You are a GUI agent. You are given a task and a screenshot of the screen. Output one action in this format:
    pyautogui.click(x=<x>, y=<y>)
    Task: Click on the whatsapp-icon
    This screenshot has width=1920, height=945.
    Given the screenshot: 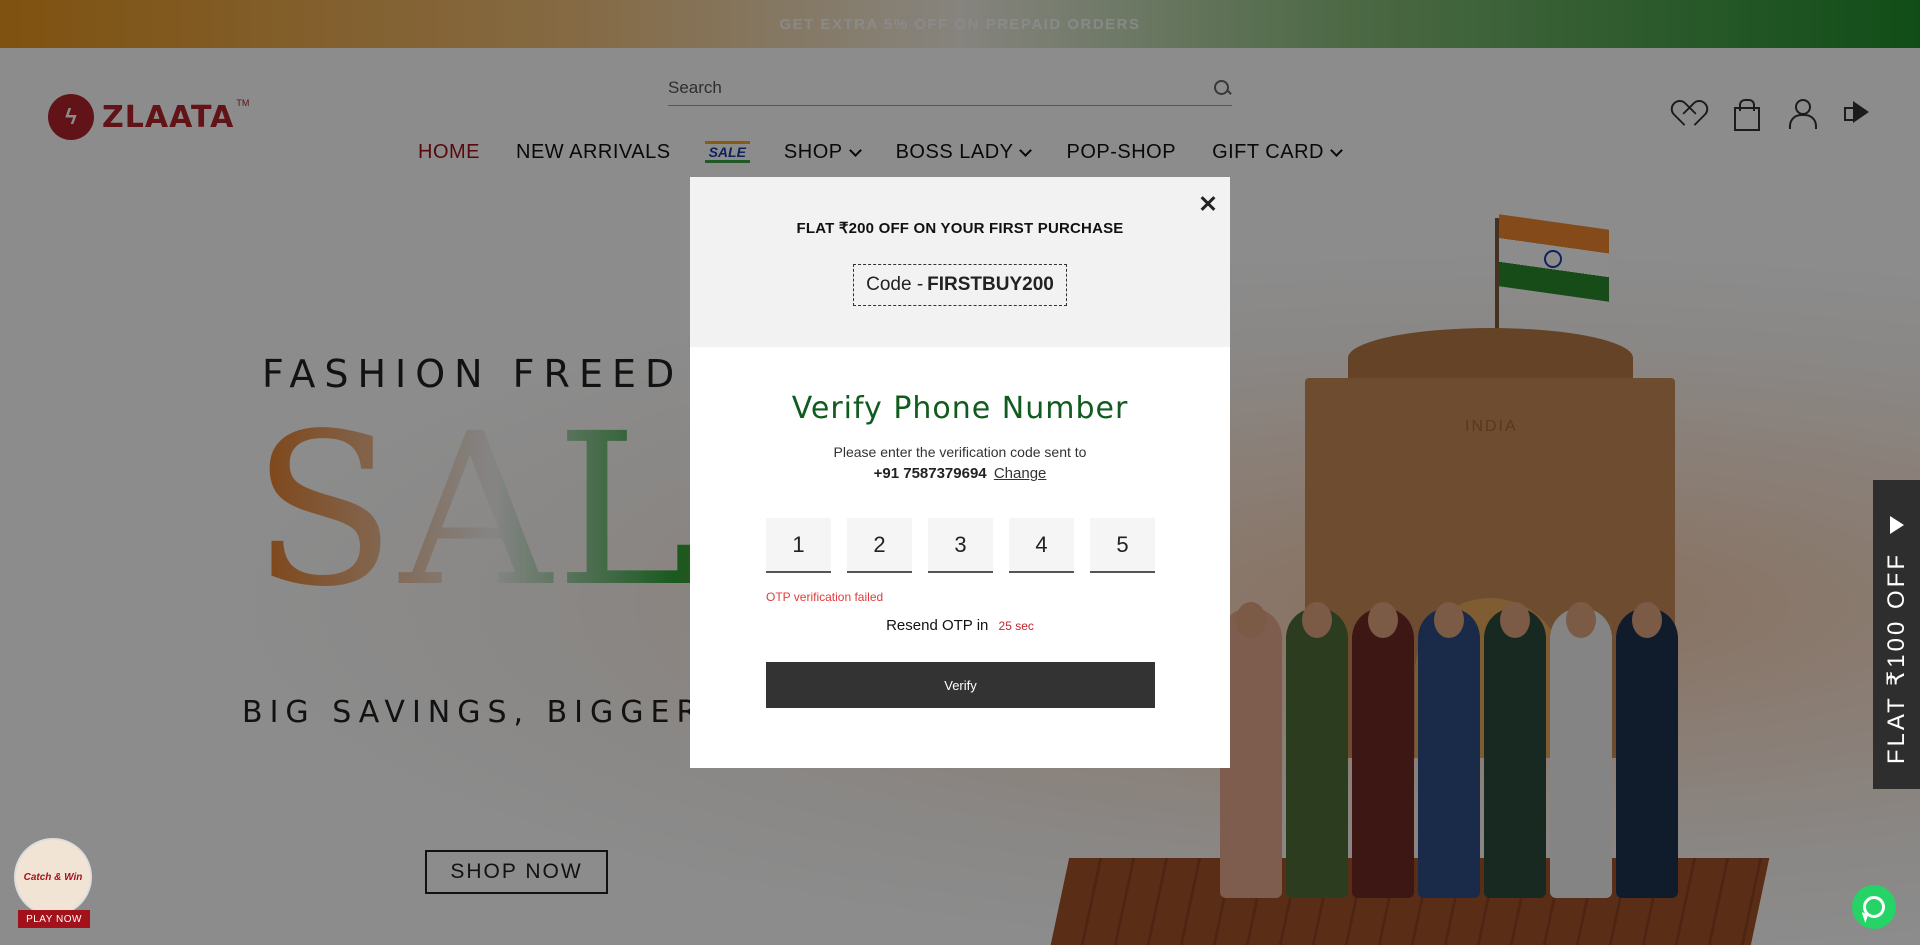 What is the action you would take?
    pyautogui.click(x=1874, y=907)
    